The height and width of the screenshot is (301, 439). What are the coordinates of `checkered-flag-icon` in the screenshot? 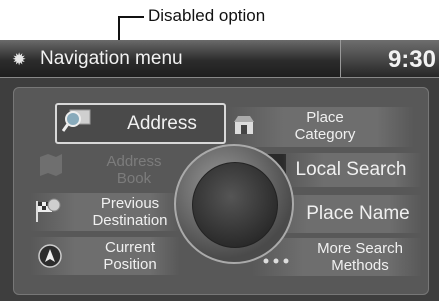 It's located at (47, 212).